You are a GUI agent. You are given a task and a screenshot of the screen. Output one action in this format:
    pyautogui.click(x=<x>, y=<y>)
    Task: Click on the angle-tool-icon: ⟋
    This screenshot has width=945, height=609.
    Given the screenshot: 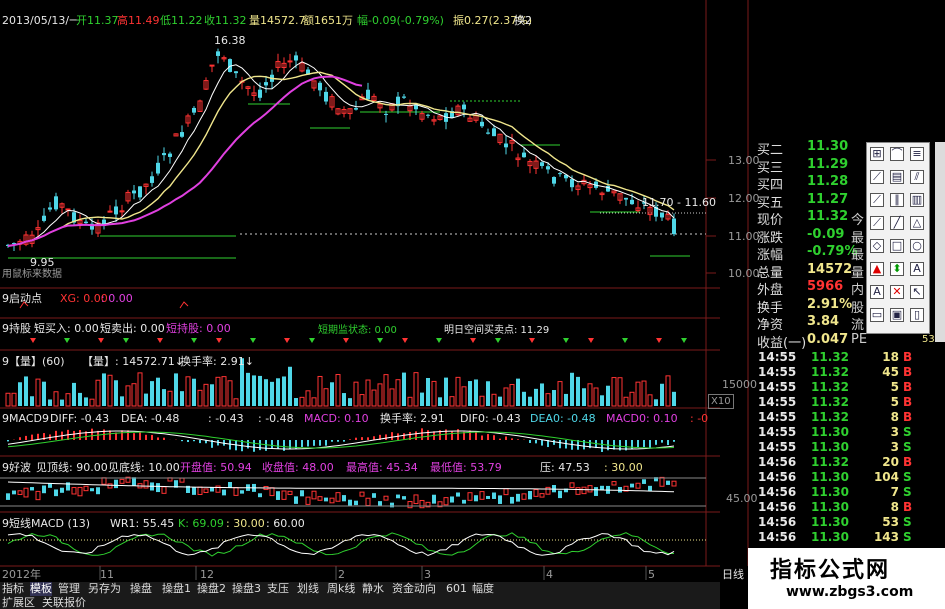 What is the action you would take?
    pyautogui.click(x=877, y=223)
    